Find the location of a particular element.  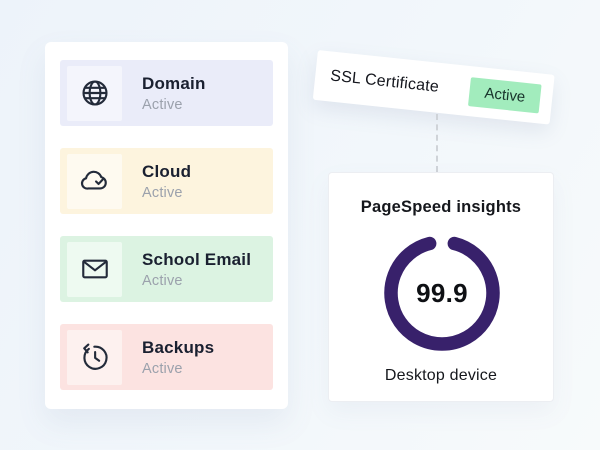

envelope-icon is located at coordinates (94, 269).